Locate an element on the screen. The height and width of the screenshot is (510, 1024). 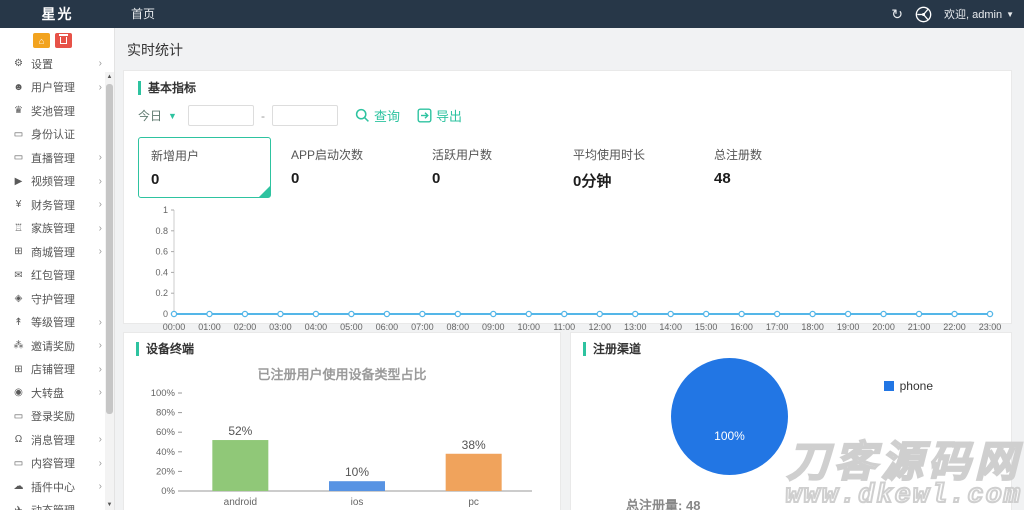
sidebar-item-label: 守护管理 is located at coordinates (53, 299).